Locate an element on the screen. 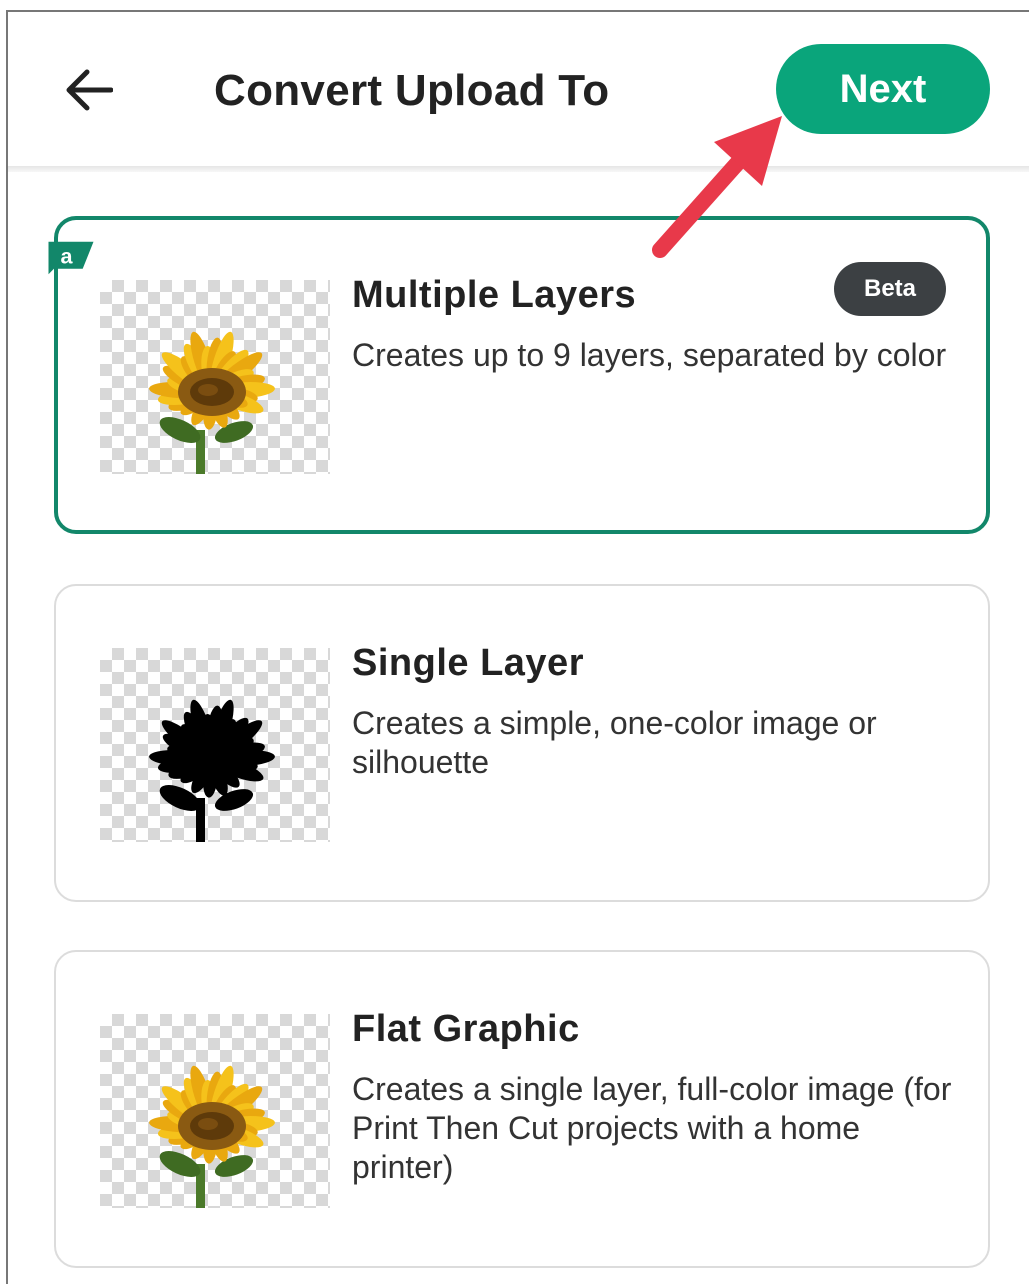  beta-badge: Beta is located at coordinates (890, 289).